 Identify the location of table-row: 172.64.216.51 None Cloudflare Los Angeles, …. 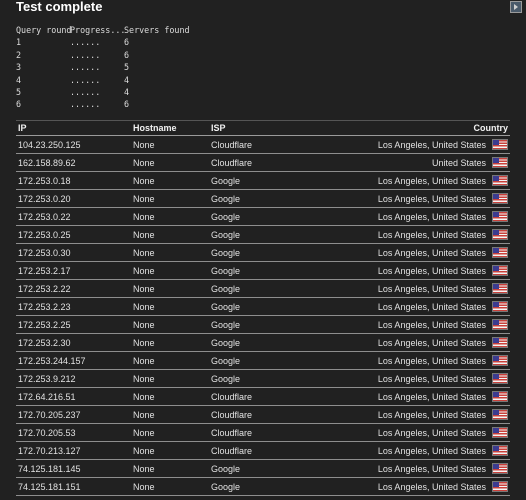
(263, 397).